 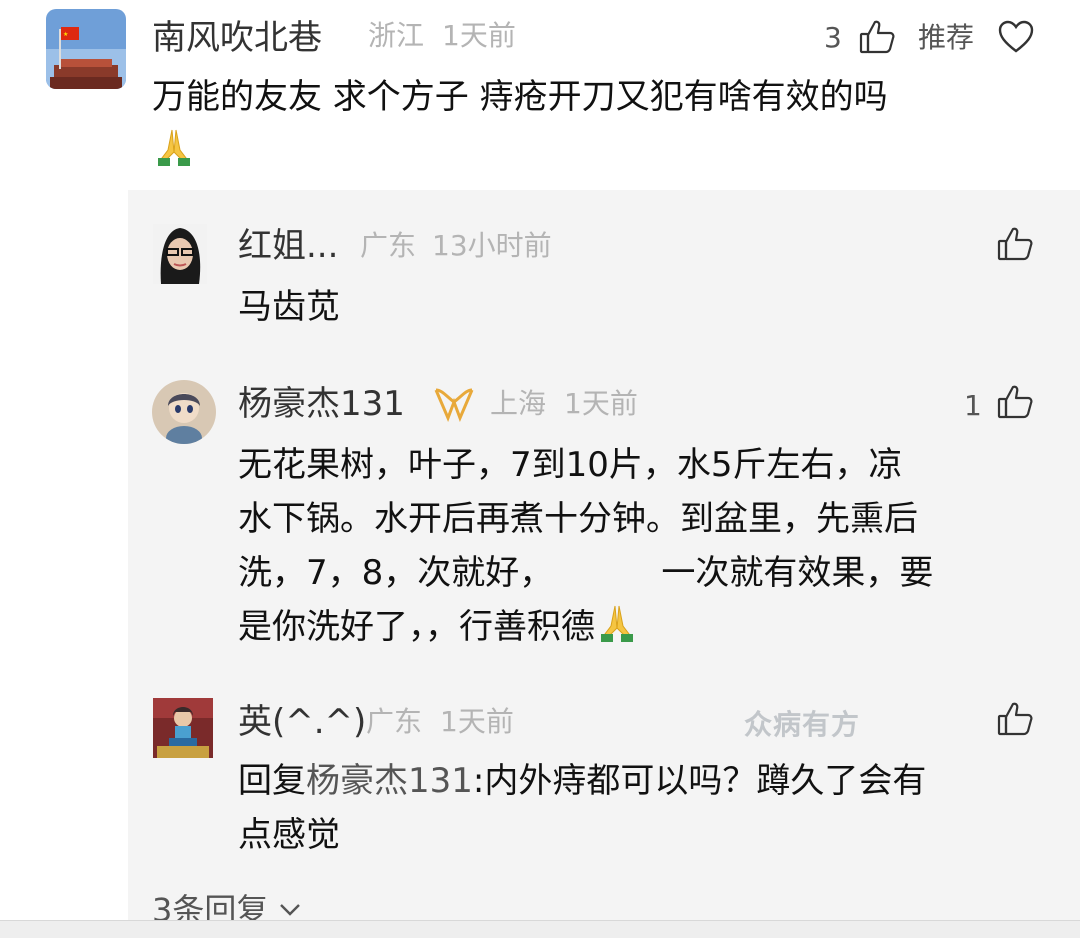 I want to click on main-like-count: 3, so click(x=833, y=37).